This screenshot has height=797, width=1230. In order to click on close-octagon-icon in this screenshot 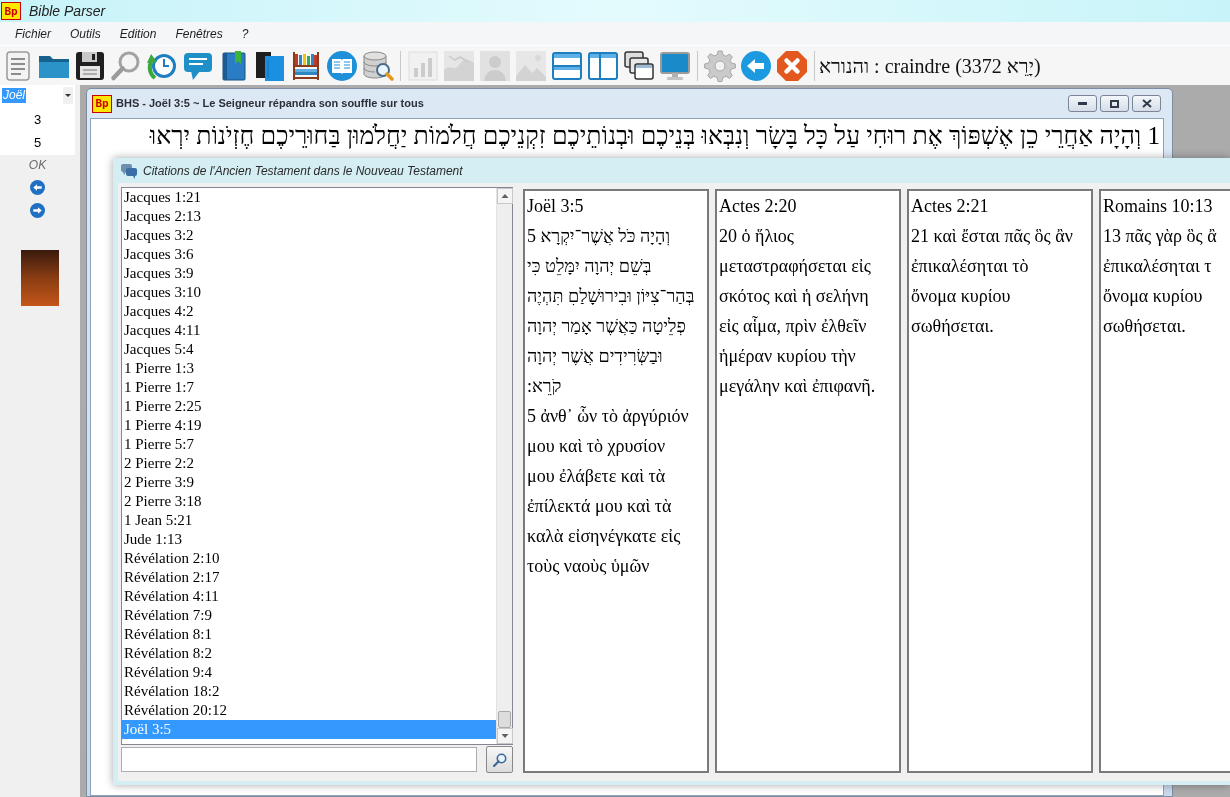, I will do `click(792, 65)`.